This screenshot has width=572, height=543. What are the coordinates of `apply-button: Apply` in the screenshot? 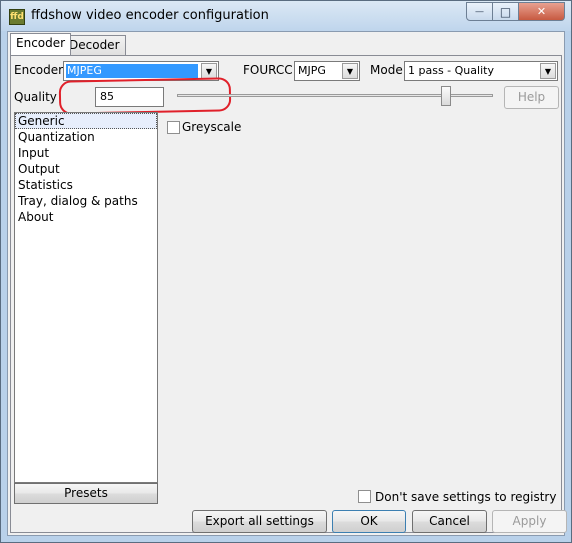 It's located at (529, 521).